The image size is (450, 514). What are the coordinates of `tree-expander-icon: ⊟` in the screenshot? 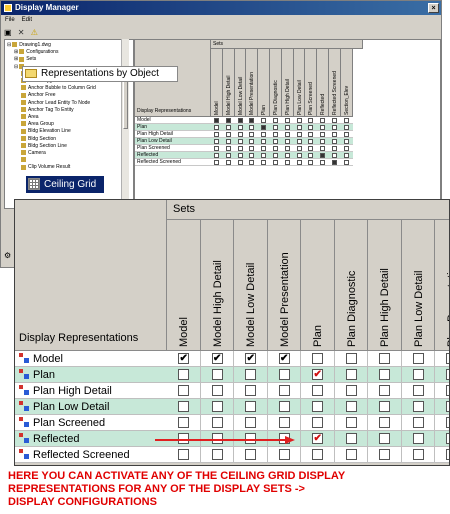 It's located at (16, 67).